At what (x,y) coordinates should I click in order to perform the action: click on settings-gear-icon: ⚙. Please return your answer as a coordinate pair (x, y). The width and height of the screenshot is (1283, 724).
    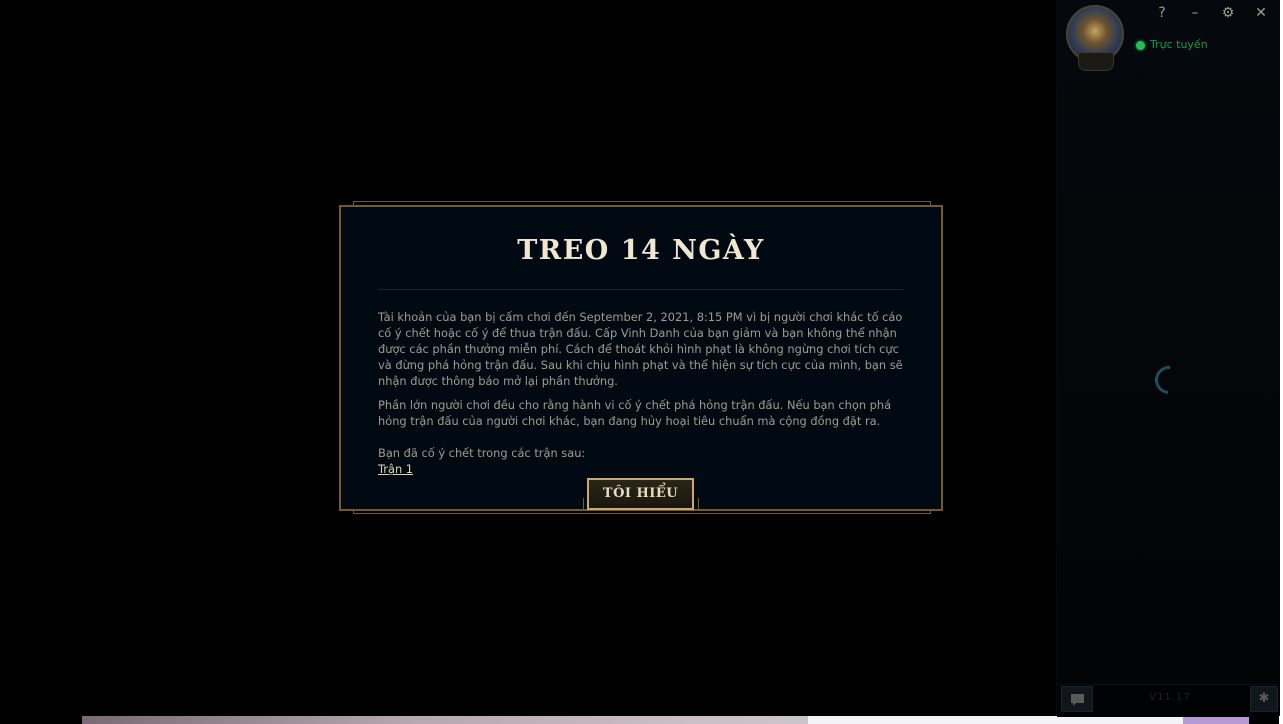
    Looking at the image, I should click on (1228, 13).